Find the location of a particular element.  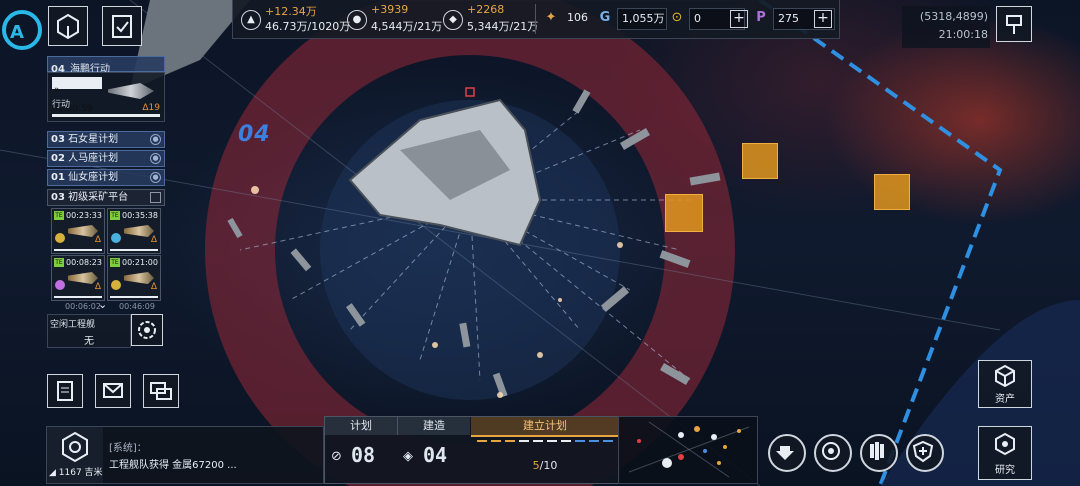

add-shield-button is located at coordinates (925, 453).